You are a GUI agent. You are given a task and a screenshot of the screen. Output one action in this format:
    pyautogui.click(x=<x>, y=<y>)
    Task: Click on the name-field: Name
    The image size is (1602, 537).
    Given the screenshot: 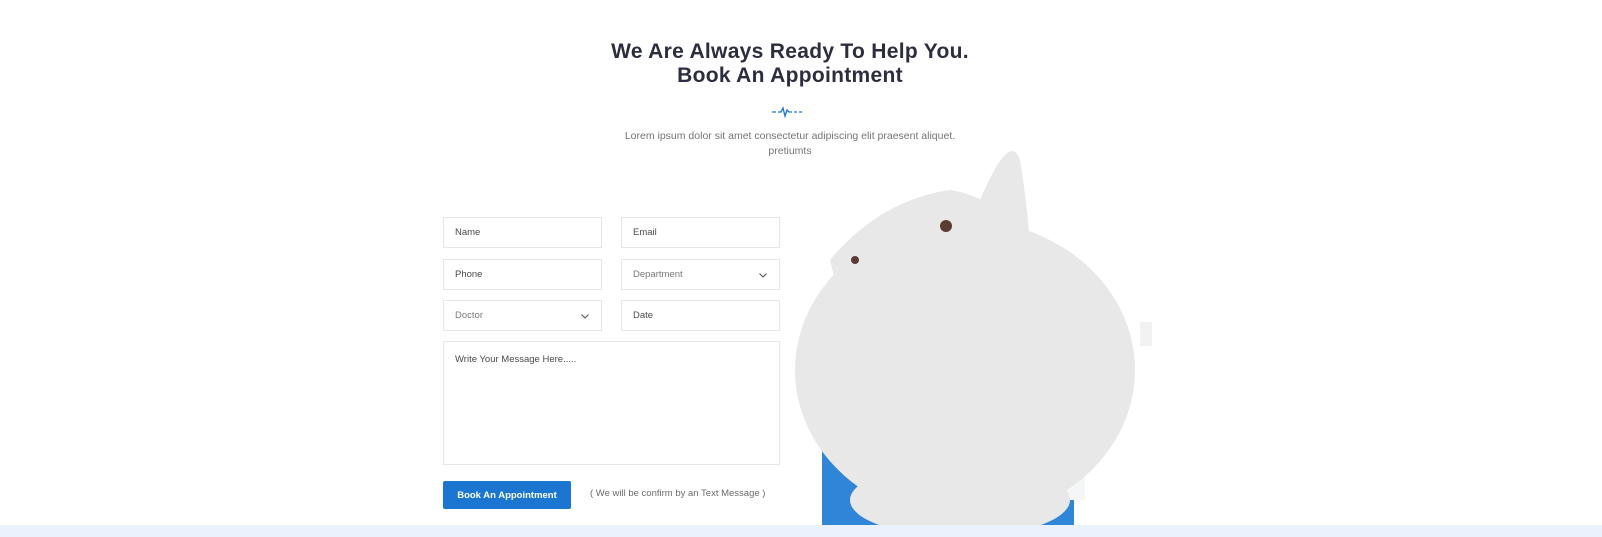 What is the action you would take?
    pyautogui.click(x=522, y=232)
    